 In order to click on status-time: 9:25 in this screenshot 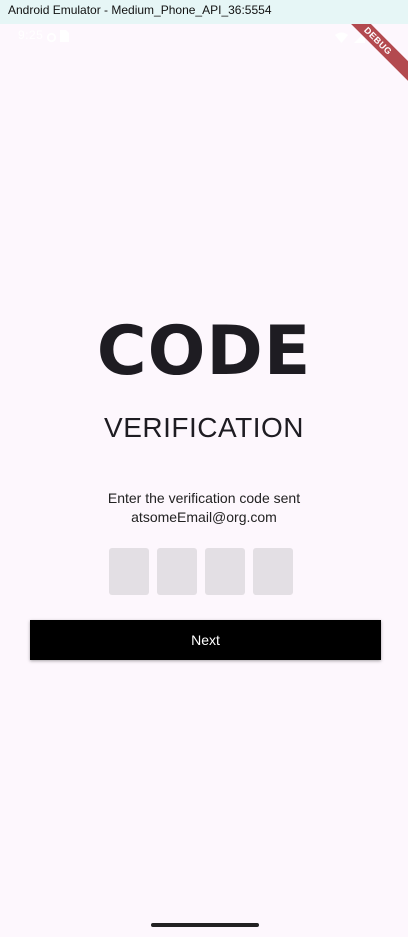, I will do `click(31, 35)`.